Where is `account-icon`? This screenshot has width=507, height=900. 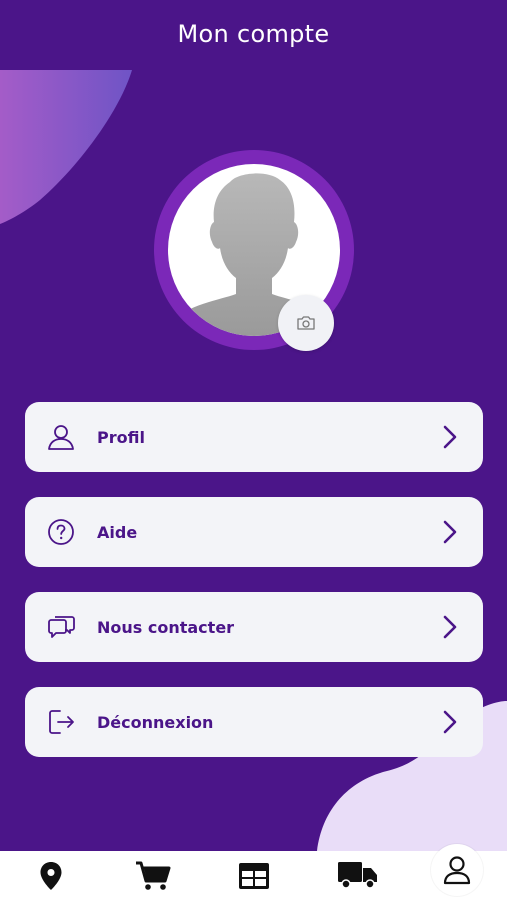 account-icon is located at coordinates (457, 870).